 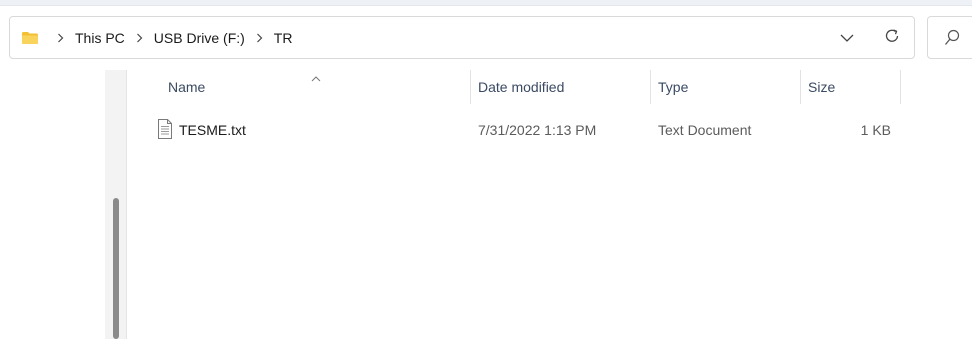 What do you see at coordinates (900, 87) in the screenshot?
I see `column-divider` at bounding box center [900, 87].